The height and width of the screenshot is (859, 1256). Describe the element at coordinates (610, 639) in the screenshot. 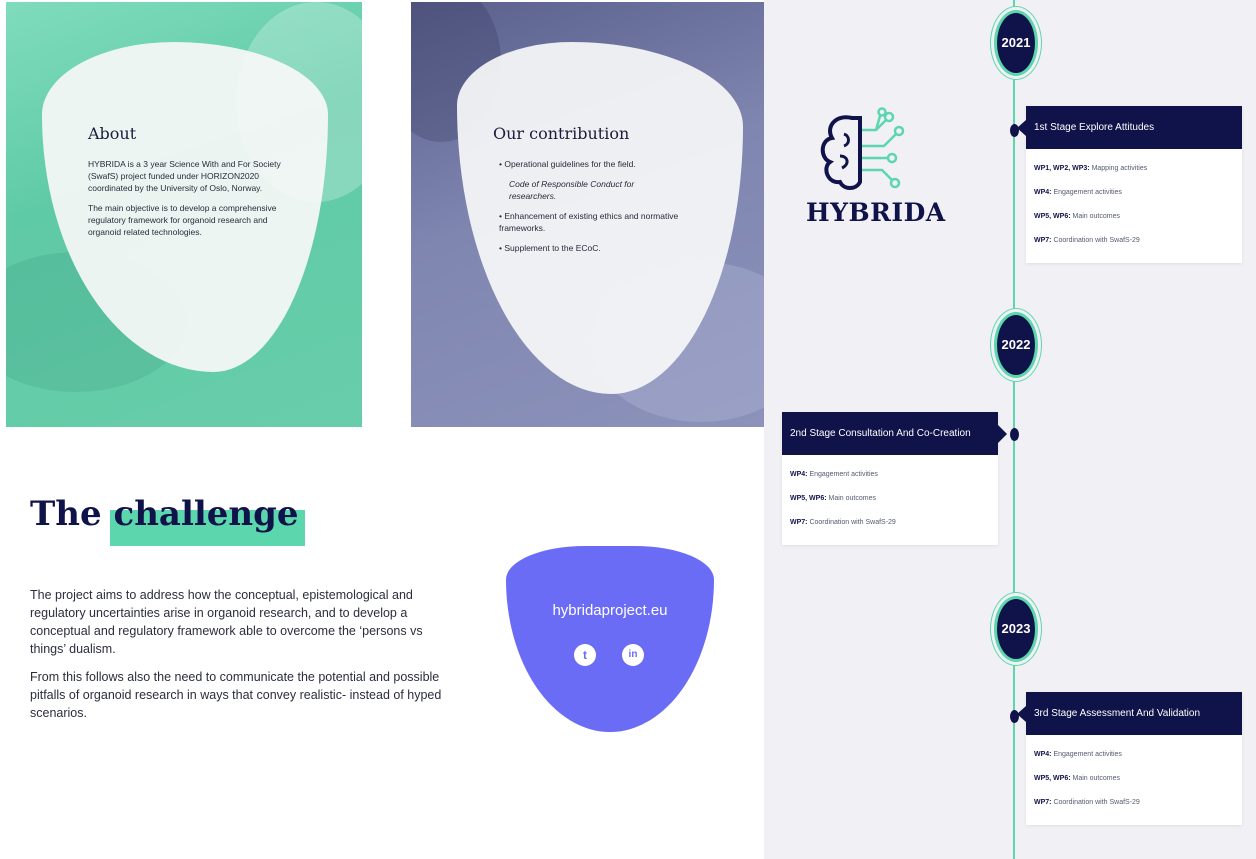

I see `project-link-shape: hybridaproject.eu t in` at that location.